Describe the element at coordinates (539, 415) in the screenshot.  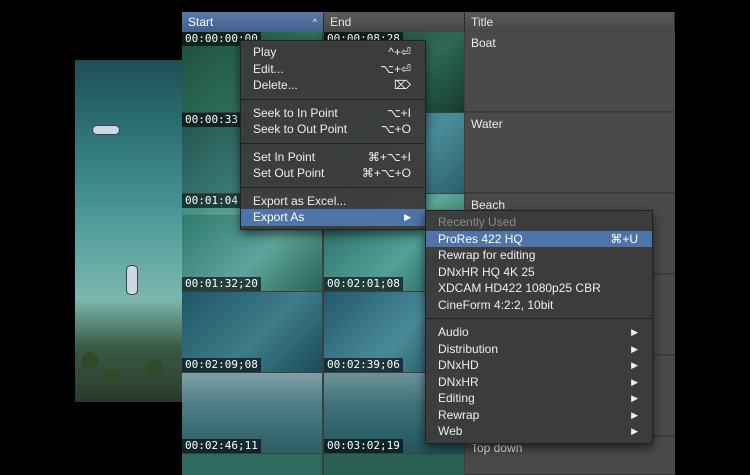
I see `submenu-item-rewrap: Rewrap ▶` at that location.